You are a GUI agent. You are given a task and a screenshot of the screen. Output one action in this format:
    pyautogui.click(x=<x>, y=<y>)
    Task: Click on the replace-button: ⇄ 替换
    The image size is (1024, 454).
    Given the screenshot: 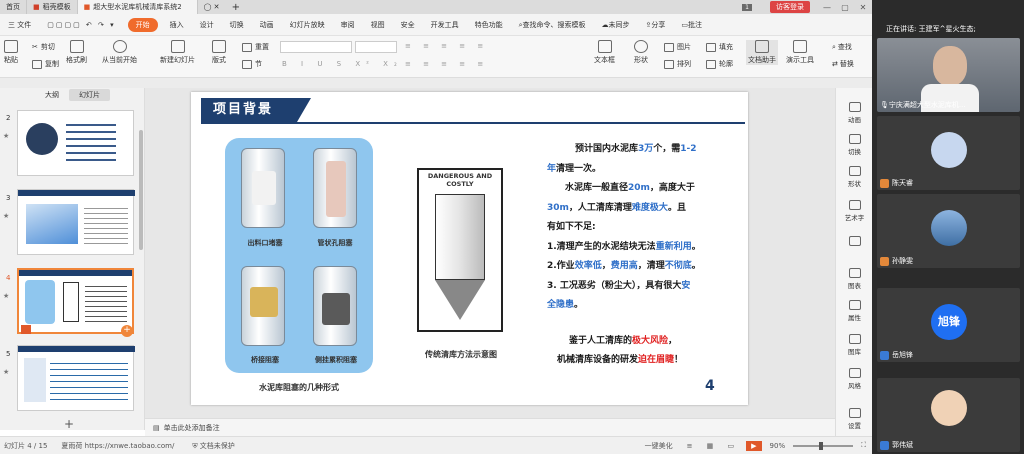 What is the action you would take?
    pyautogui.click(x=843, y=64)
    